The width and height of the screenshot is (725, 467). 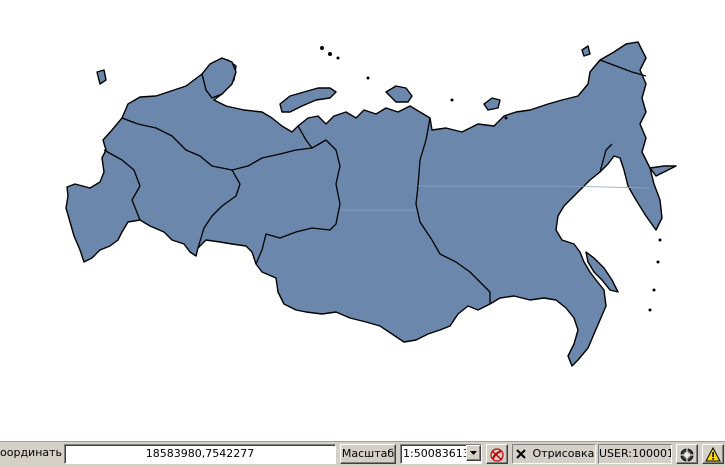 I want to click on coords-field: 18583980,7542277, so click(x=200, y=454).